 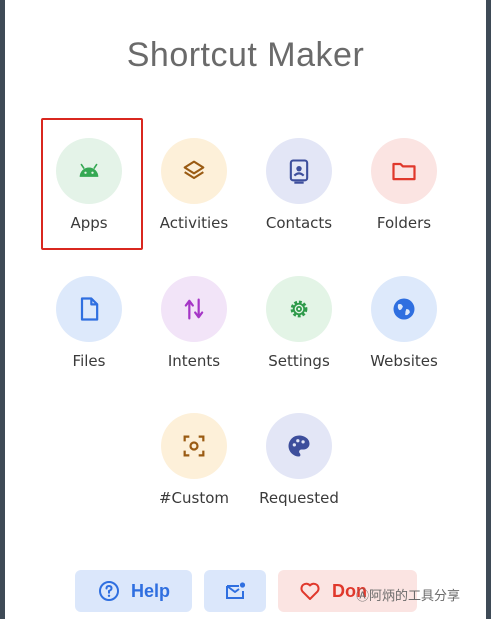 I want to click on tile-requested-label: Requested, so click(x=299, y=498).